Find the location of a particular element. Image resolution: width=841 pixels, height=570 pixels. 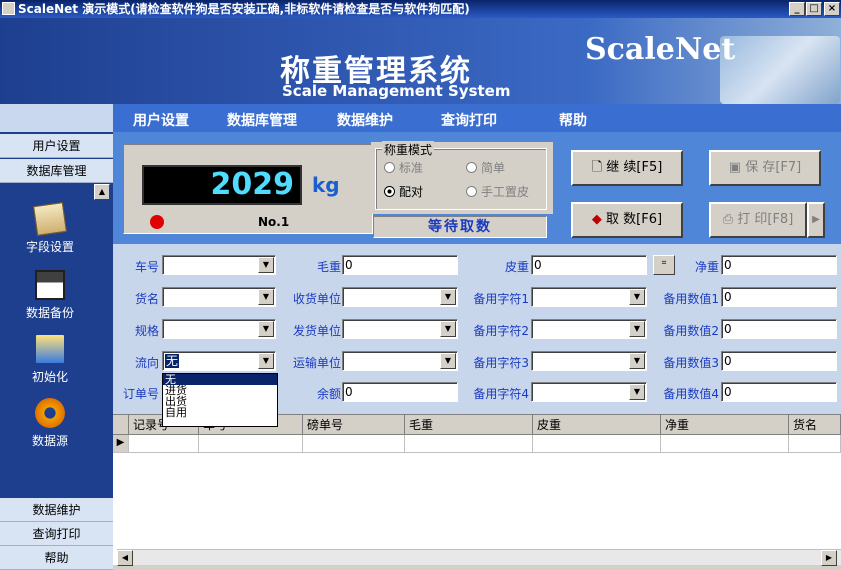

car-no-combo: ▼ is located at coordinates (219, 265).